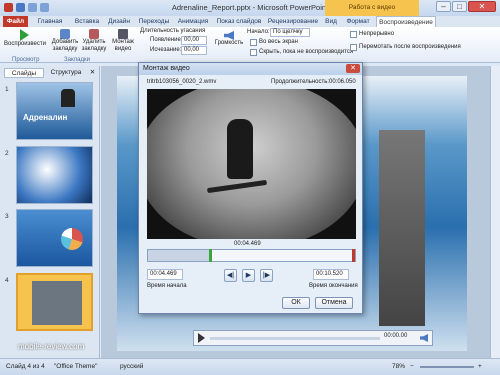 Image resolution: width=500 pixels, height=375 pixels. What do you see at coordinates (72, 239) in the screenshot?
I see `slide3-chart-graphic` at bounding box center [72, 239].